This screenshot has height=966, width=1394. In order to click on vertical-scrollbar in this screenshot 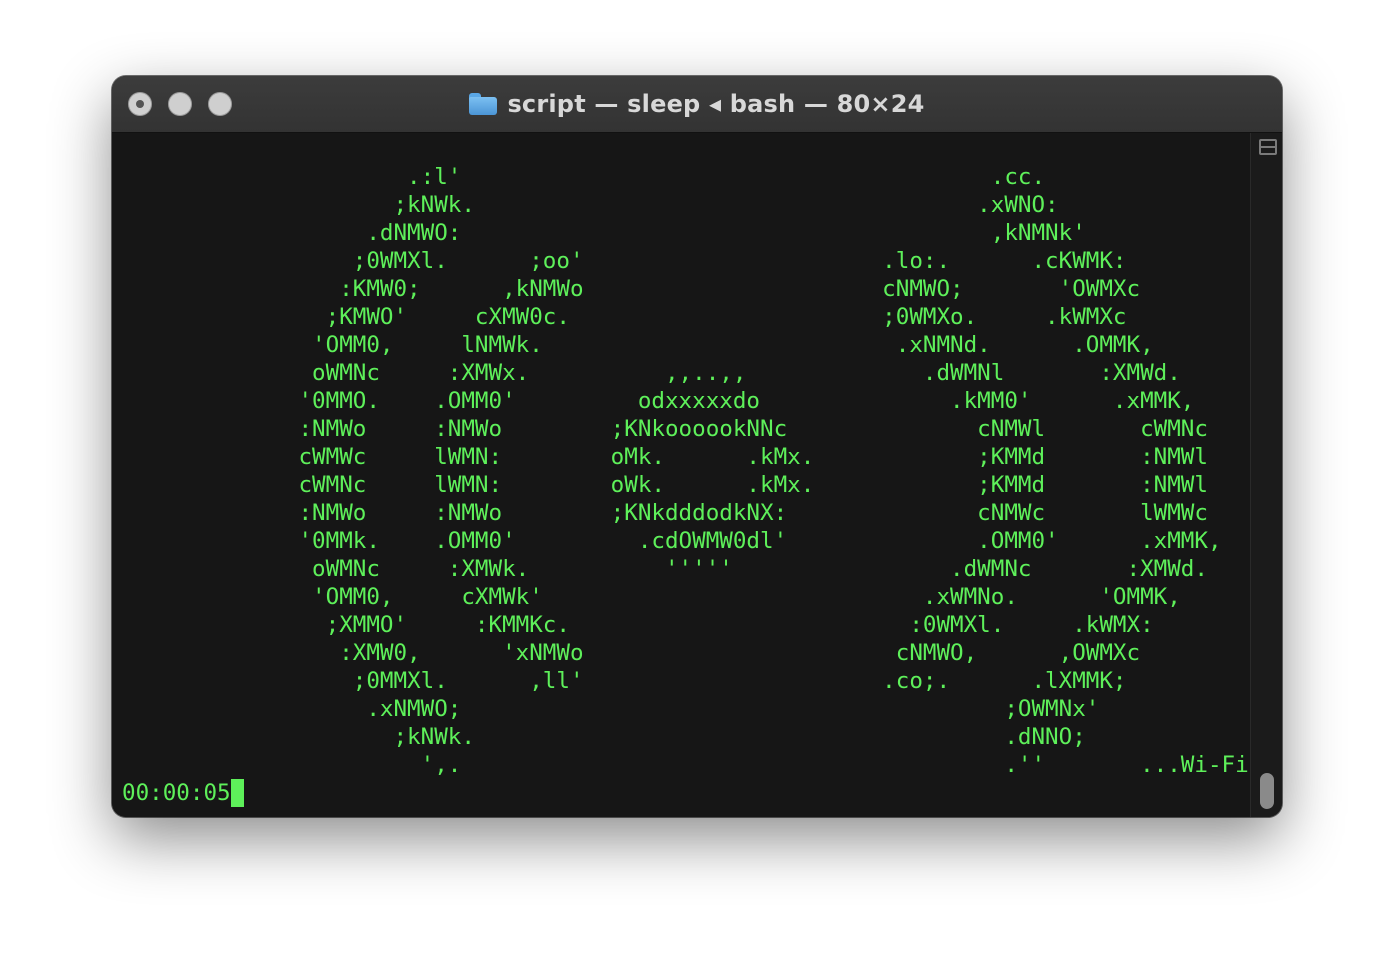, I will do `click(1266, 475)`.